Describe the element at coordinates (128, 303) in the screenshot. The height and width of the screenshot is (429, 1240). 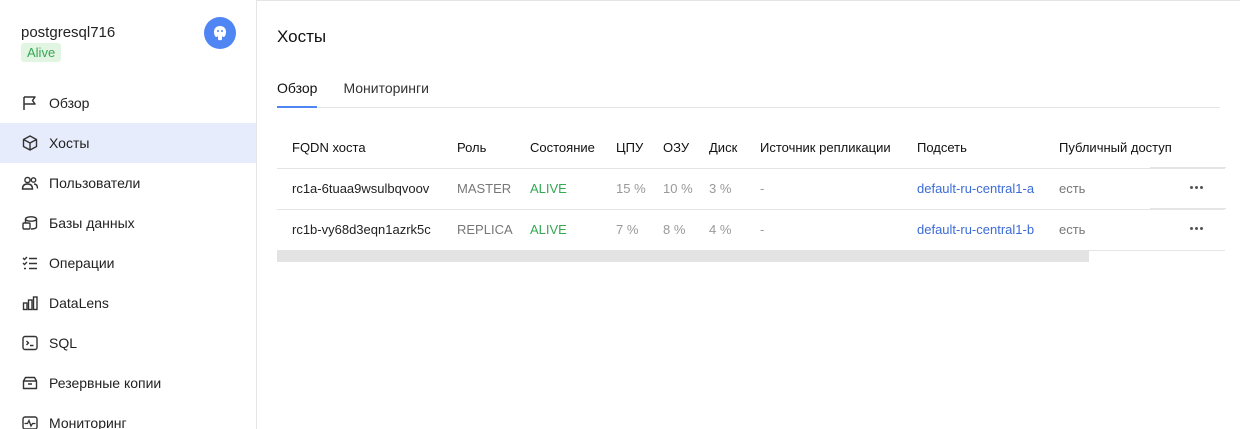
I see `sidebar-item-datalens: DataLens` at that location.